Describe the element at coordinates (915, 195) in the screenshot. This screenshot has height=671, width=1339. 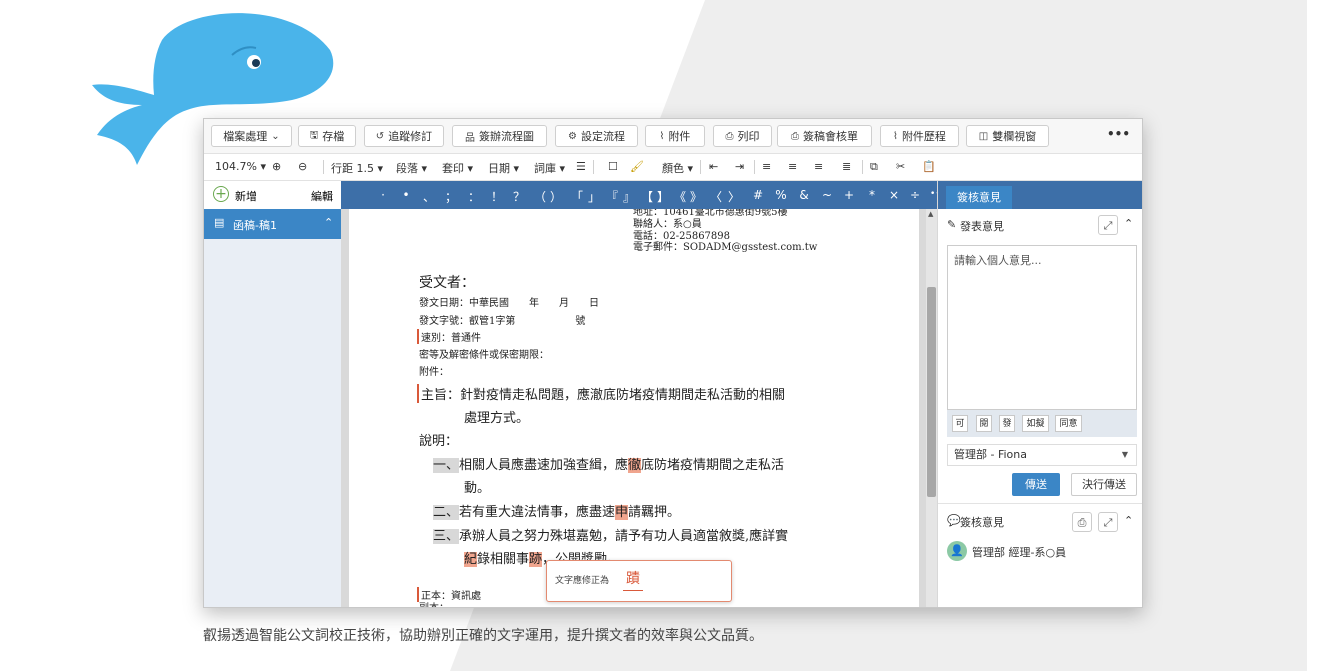
I see `symbol-button: ÷` at that location.